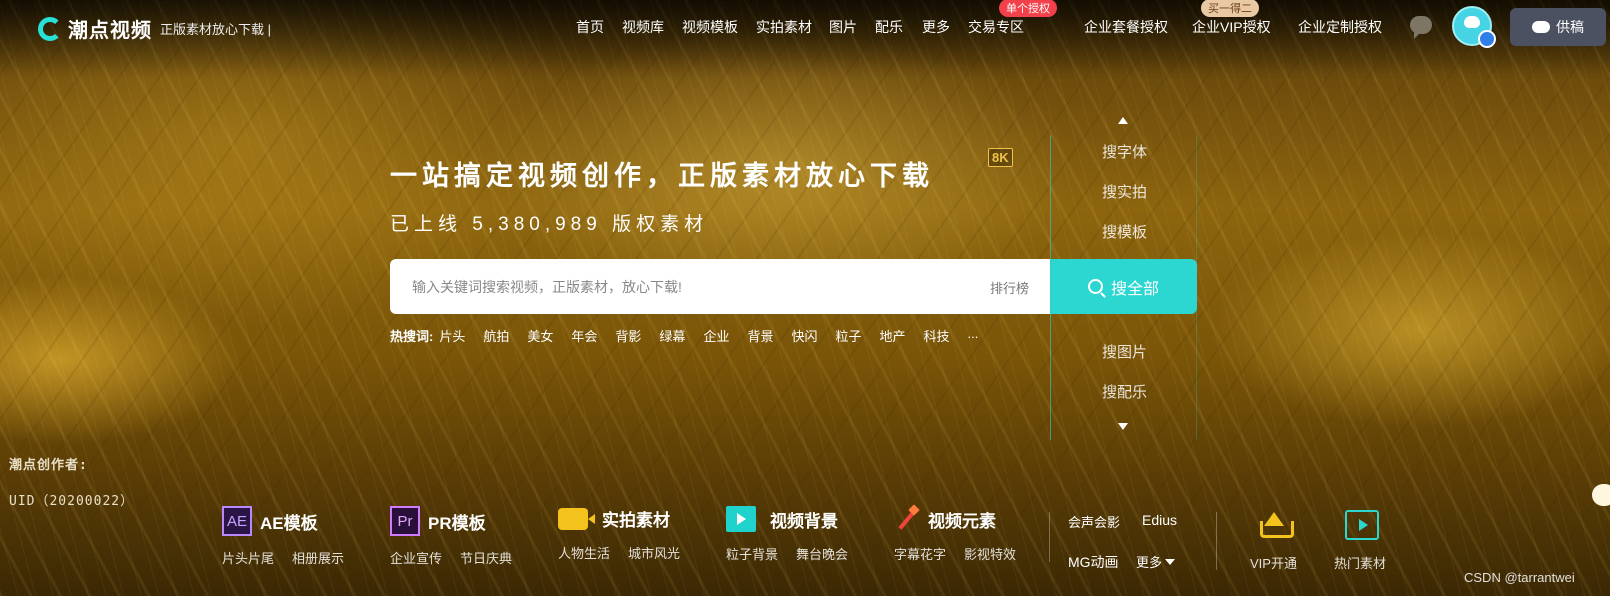 This screenshot has height=596, width=1610. Describe the element at coordinates (907, 519) in the screenshot. I see `magic-wand-icon` at that location.